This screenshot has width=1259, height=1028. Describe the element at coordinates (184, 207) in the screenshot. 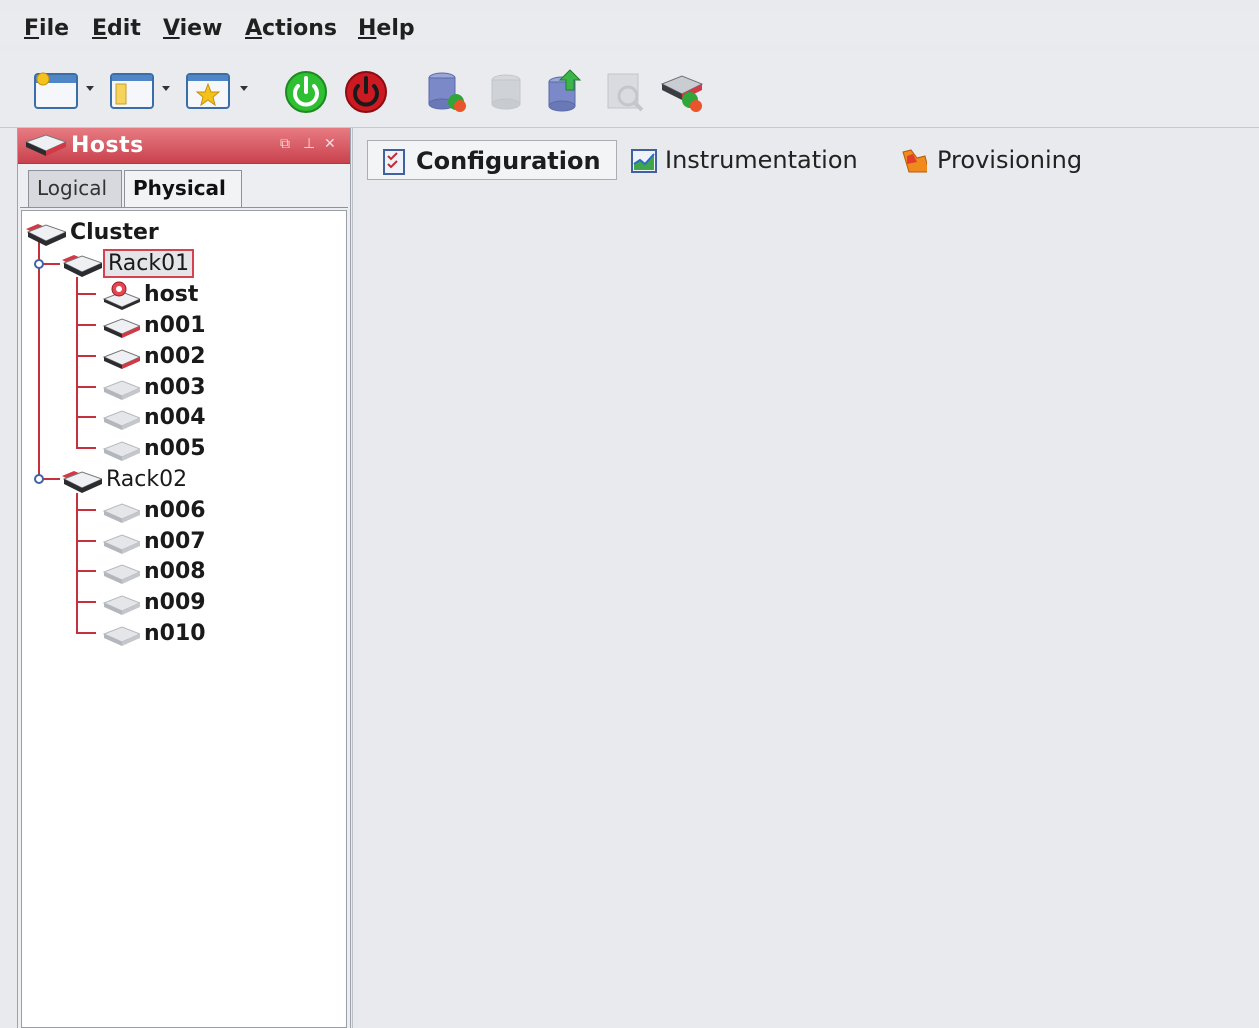

I see `tab-divider` at that location.